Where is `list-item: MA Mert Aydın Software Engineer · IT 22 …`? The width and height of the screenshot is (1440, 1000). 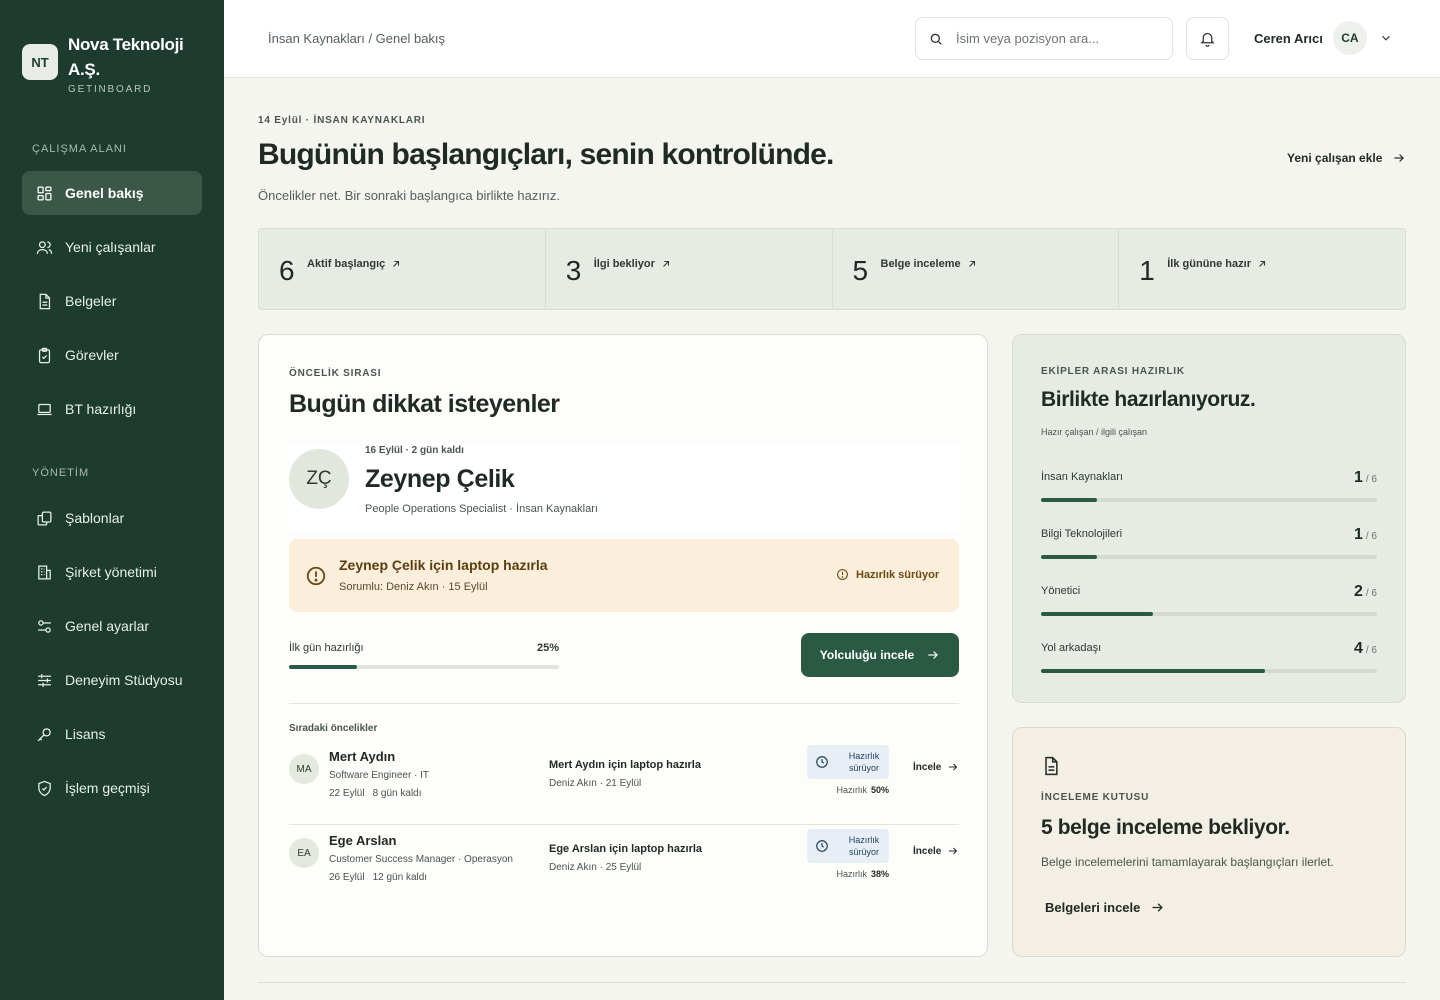
list-item: MA Mert Aydın Software Engineer · IT 22 … is located at coordinates (624, 783).